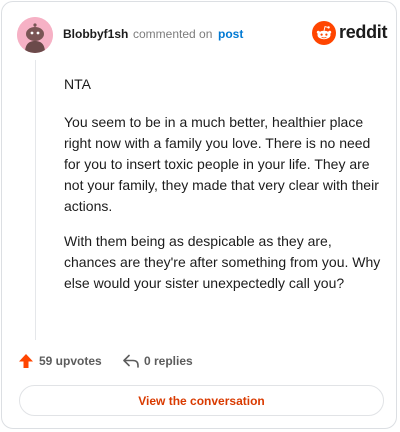 This screenshot has height=432, width=400. Describe the element at coordinates (173, 34) in the screenshot. I see `commented-on-label: commented on` at that location.